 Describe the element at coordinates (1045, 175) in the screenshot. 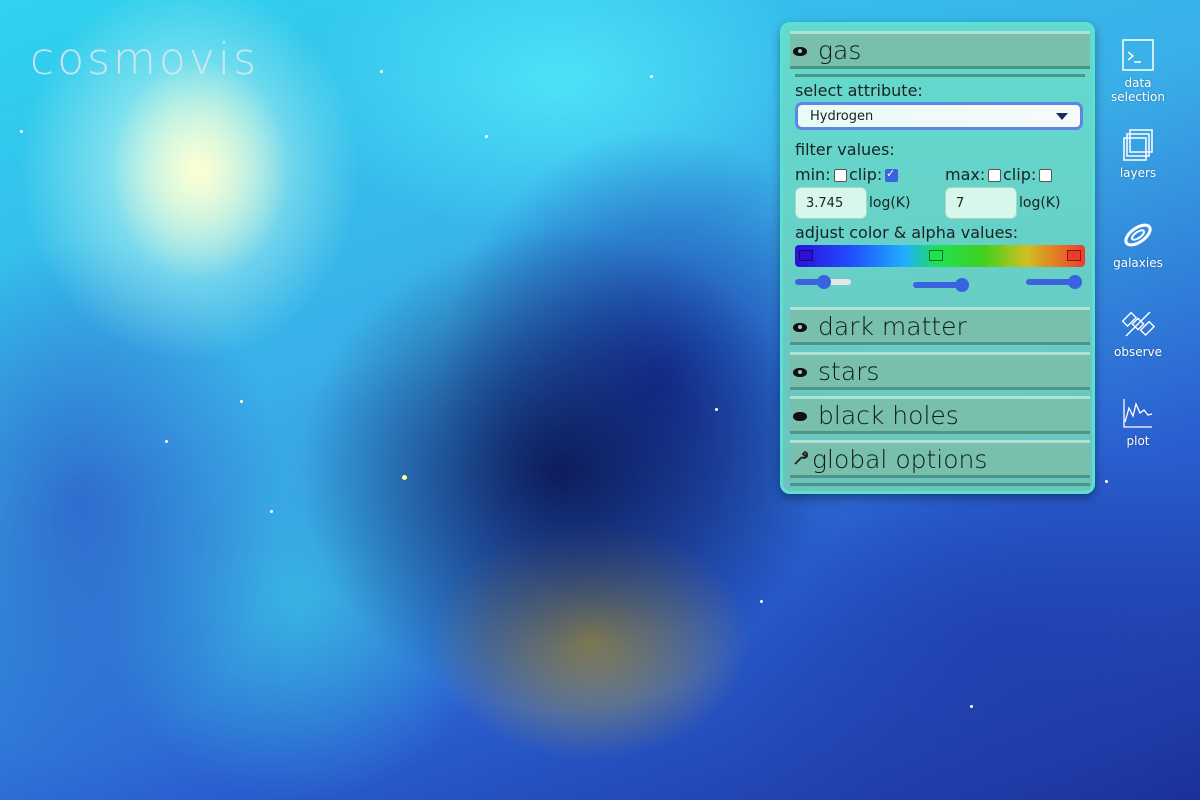

I see `max-clip-checkbox` at that location.